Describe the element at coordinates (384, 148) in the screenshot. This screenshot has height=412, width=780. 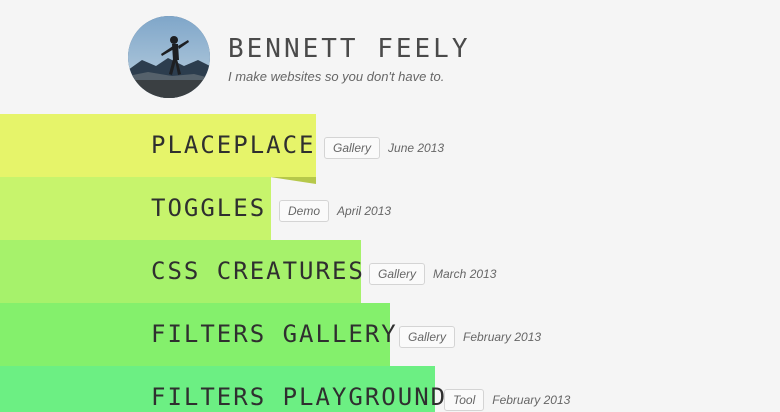
I see `project-meta: Gallery June 2013` at that location.